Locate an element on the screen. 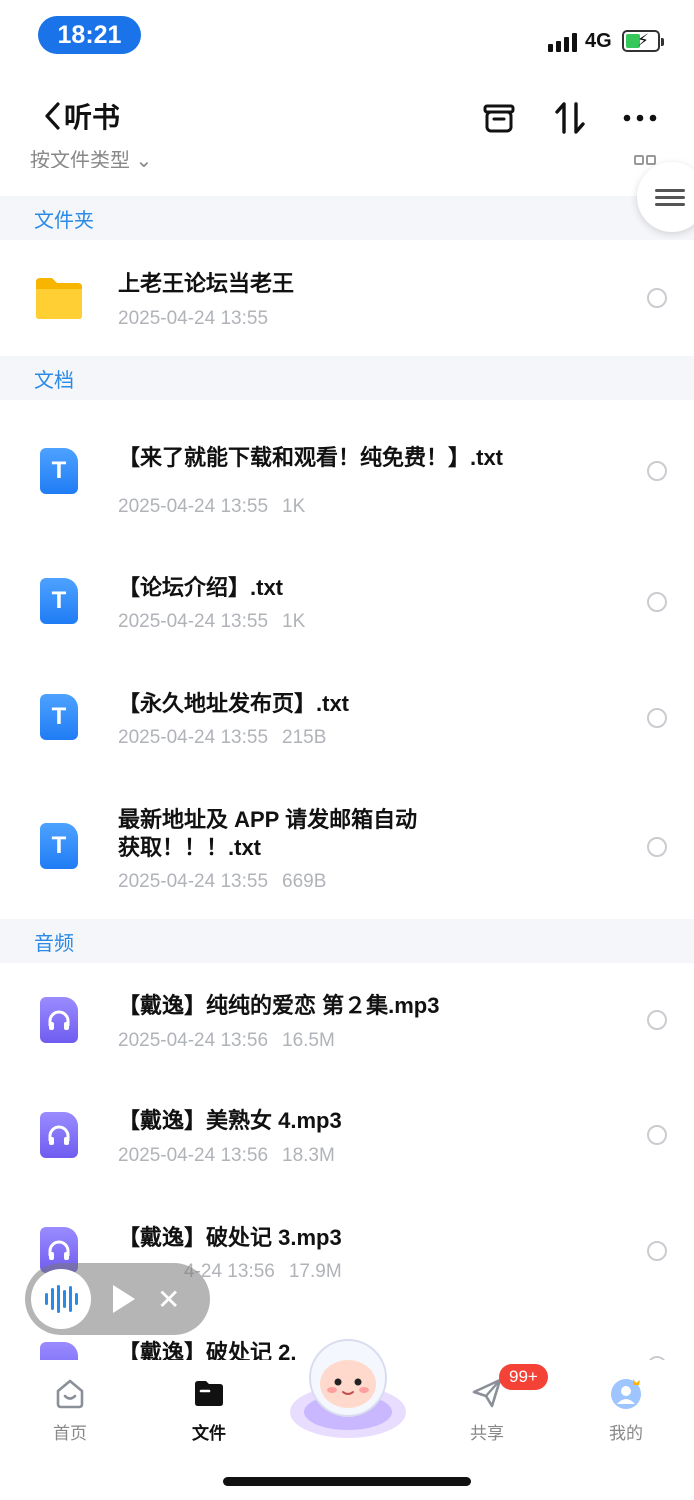 Image resolution: width=694 pixels, height=1500 pixels. home-icon is located at coordinates (70, 1394).